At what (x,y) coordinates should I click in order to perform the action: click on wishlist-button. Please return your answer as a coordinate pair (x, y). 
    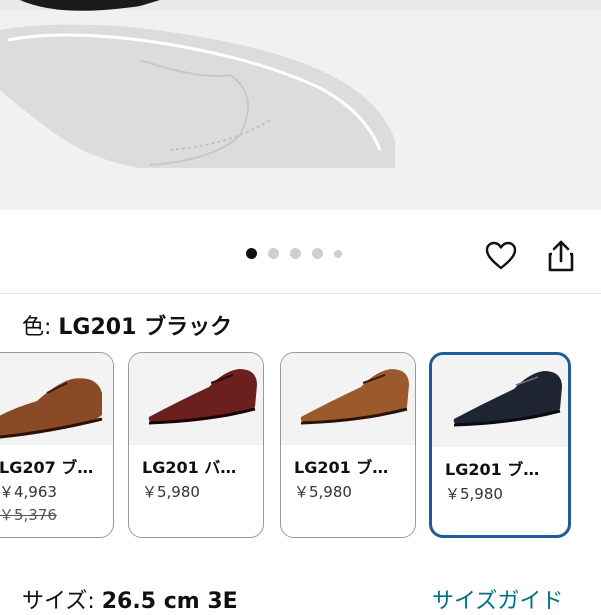
    Looking at the image, I should click on (501, 256).